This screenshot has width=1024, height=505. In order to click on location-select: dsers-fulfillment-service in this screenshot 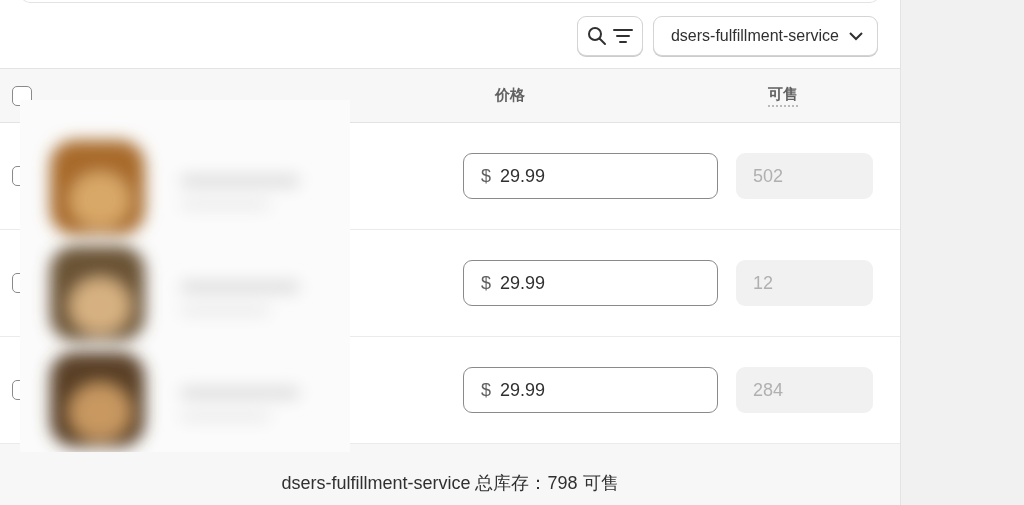, I will do `click(765, 36)`.